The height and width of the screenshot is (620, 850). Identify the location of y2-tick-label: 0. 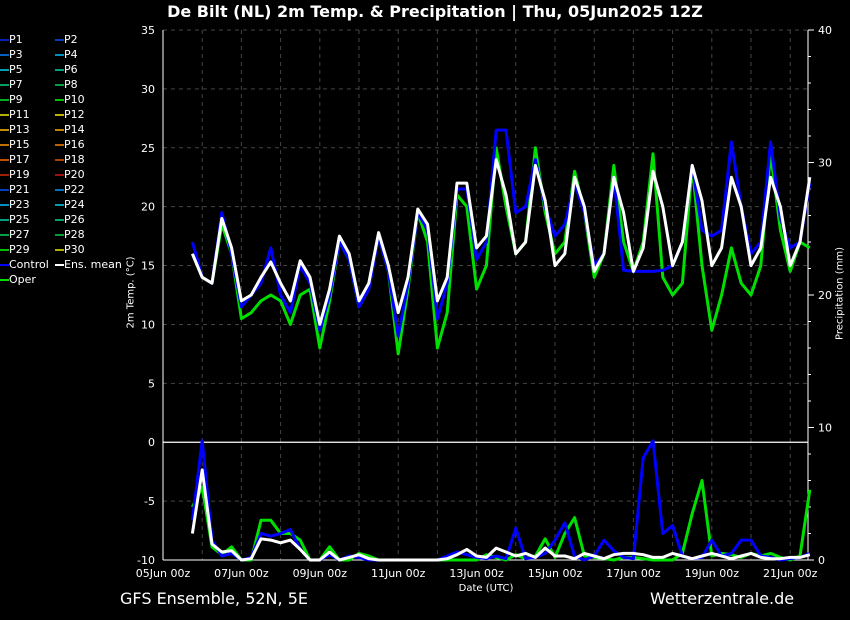
(821, 560).